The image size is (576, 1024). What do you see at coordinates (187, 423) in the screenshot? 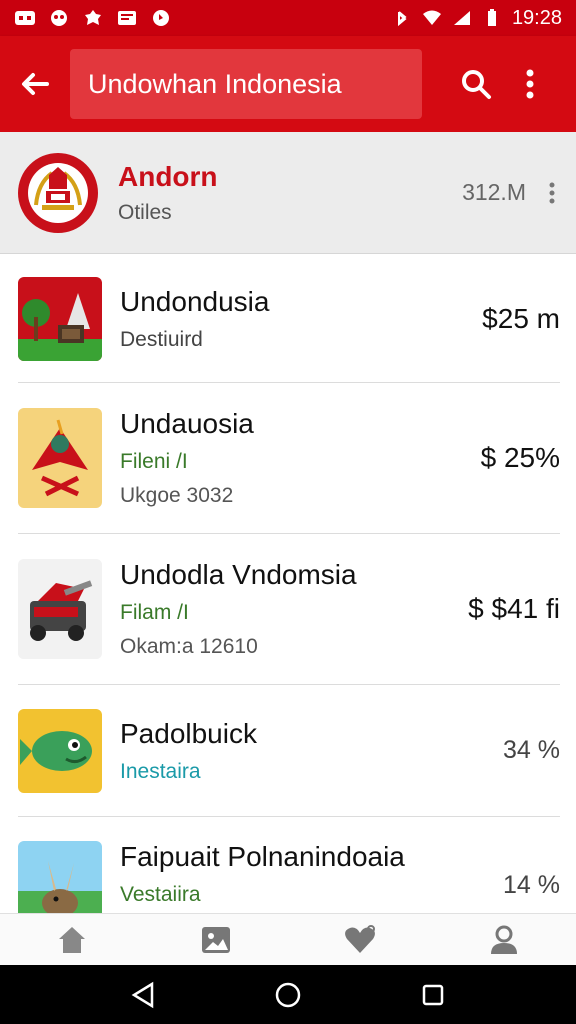
I see `item-title: Undauosia` at bounding box center [187, 423].